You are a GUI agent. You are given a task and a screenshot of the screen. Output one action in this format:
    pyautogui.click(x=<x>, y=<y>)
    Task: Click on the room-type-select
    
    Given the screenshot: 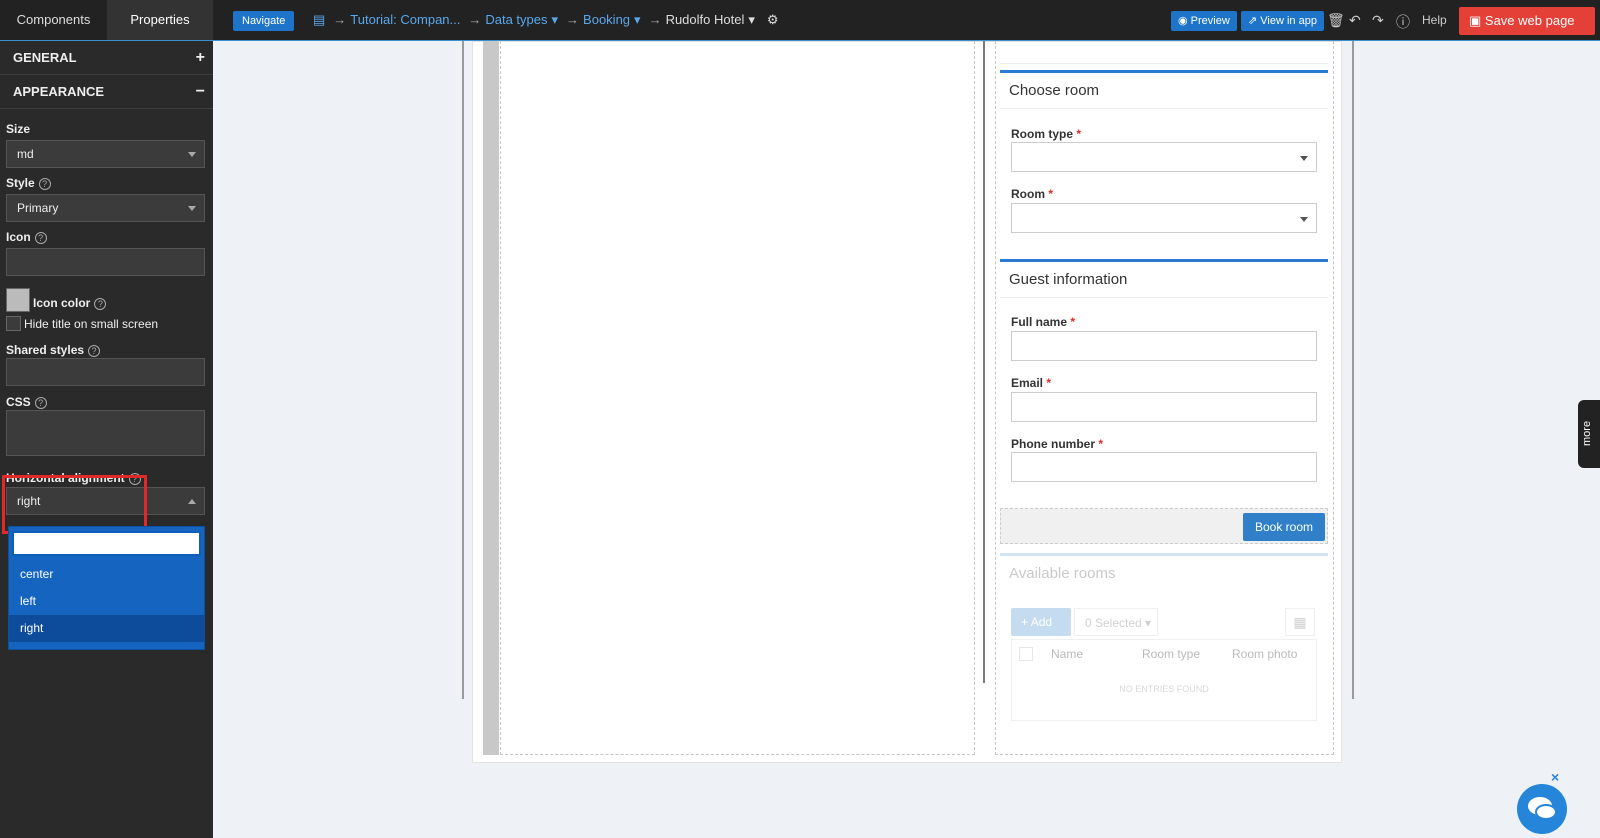 What is the action you would take?
    pyautogui.click(x=1164, y=157)
    